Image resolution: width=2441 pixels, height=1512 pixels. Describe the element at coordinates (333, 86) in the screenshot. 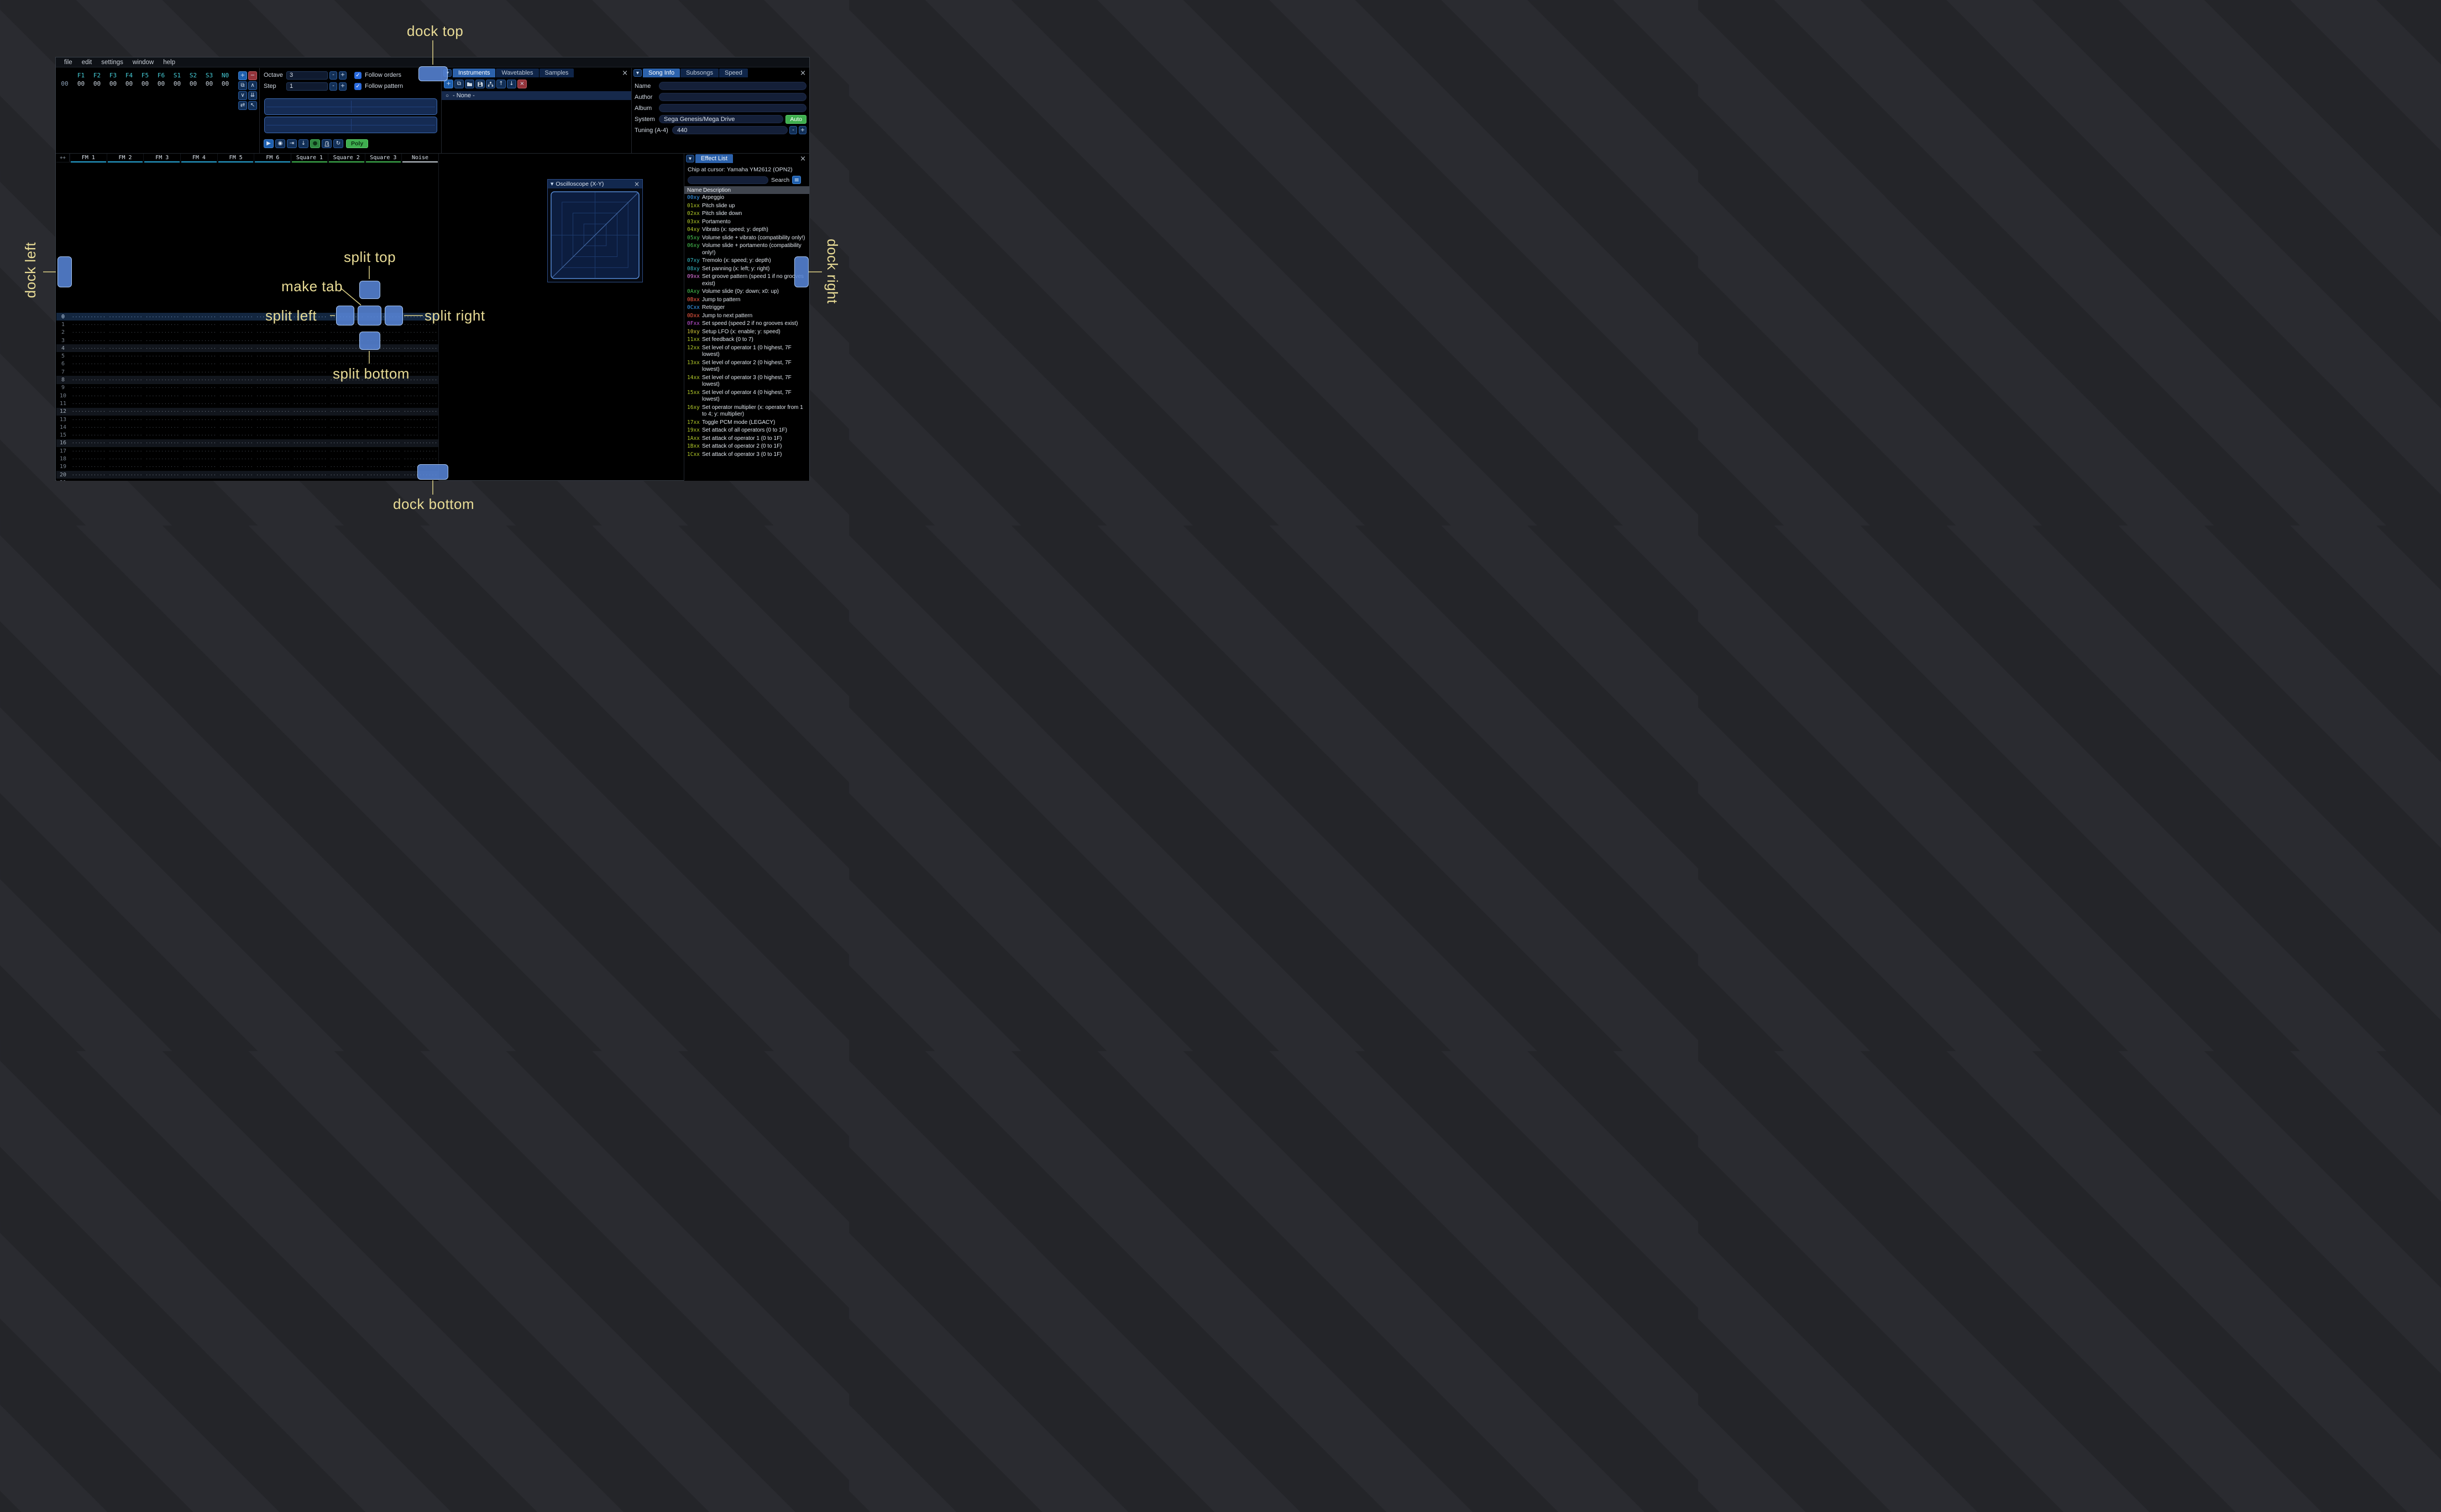

I see `step-decrease-button: -` at that location.